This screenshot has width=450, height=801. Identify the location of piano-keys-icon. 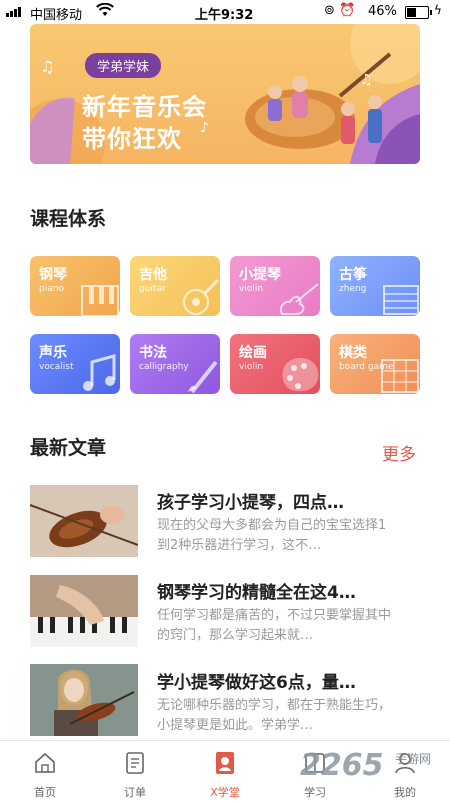
(100, 300).